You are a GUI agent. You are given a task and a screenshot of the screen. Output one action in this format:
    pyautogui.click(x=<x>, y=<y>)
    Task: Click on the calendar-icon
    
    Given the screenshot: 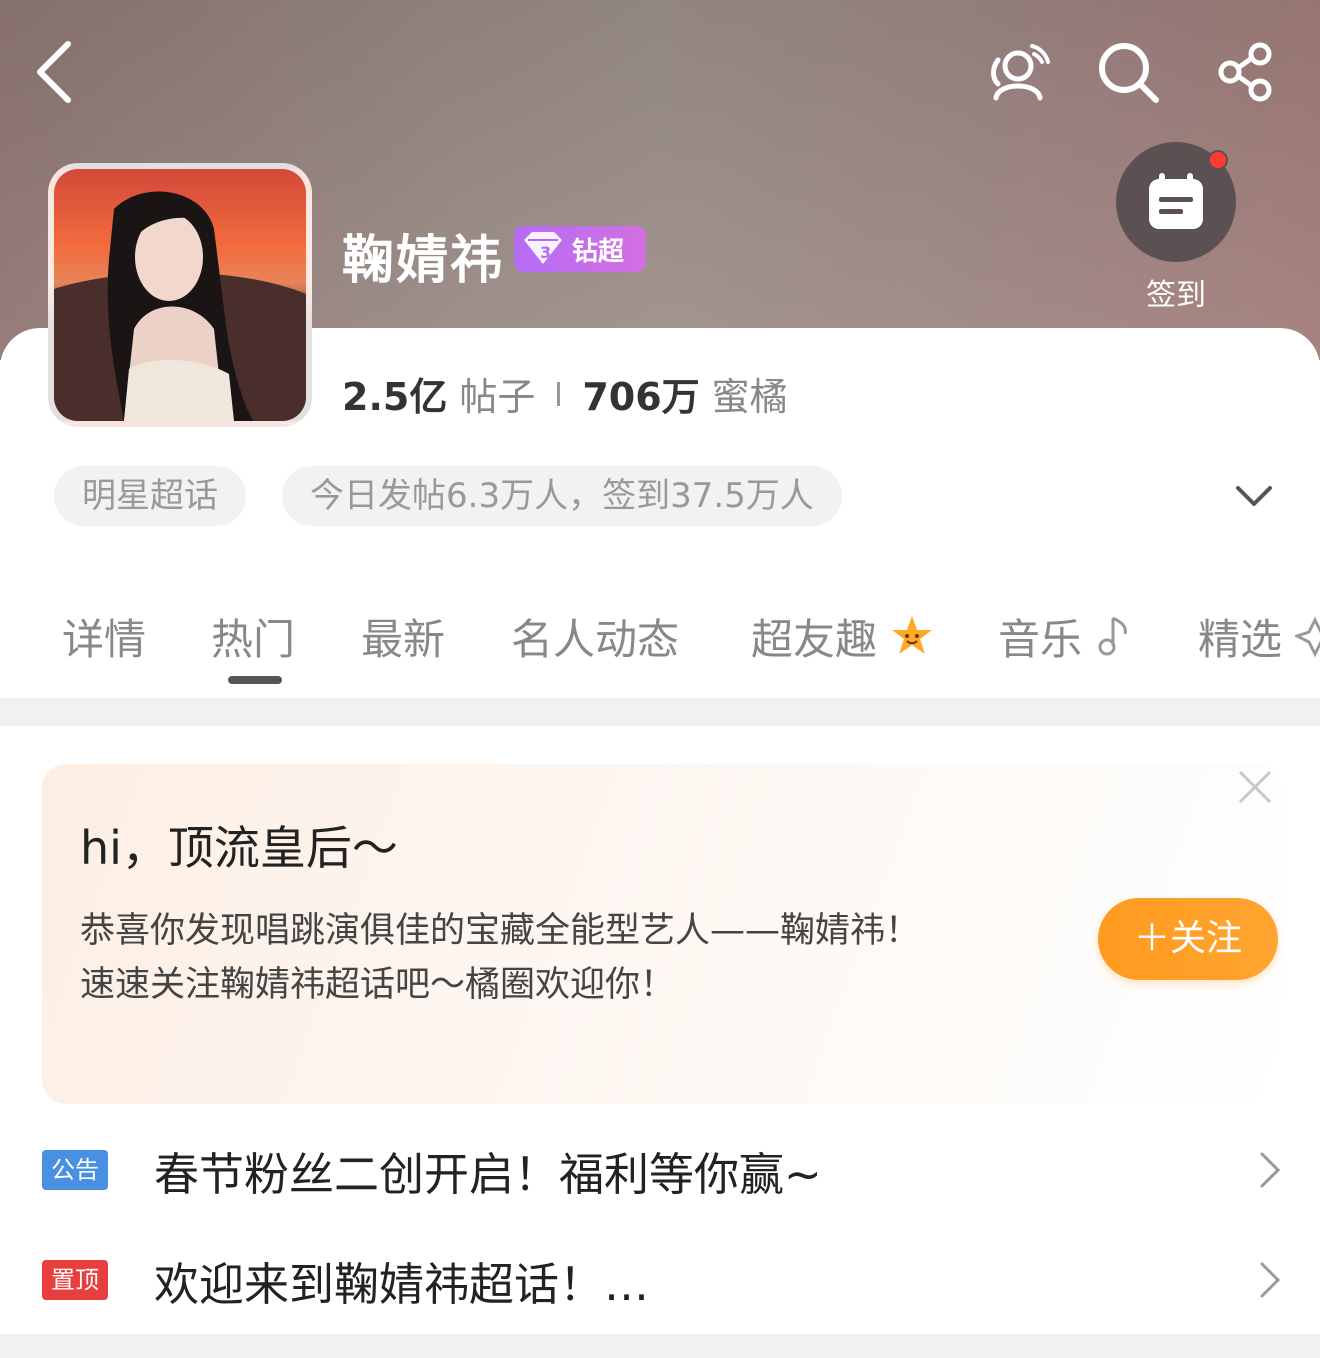 What is the action you would take?
    pyautogui.click(x=1176, y=201)
    